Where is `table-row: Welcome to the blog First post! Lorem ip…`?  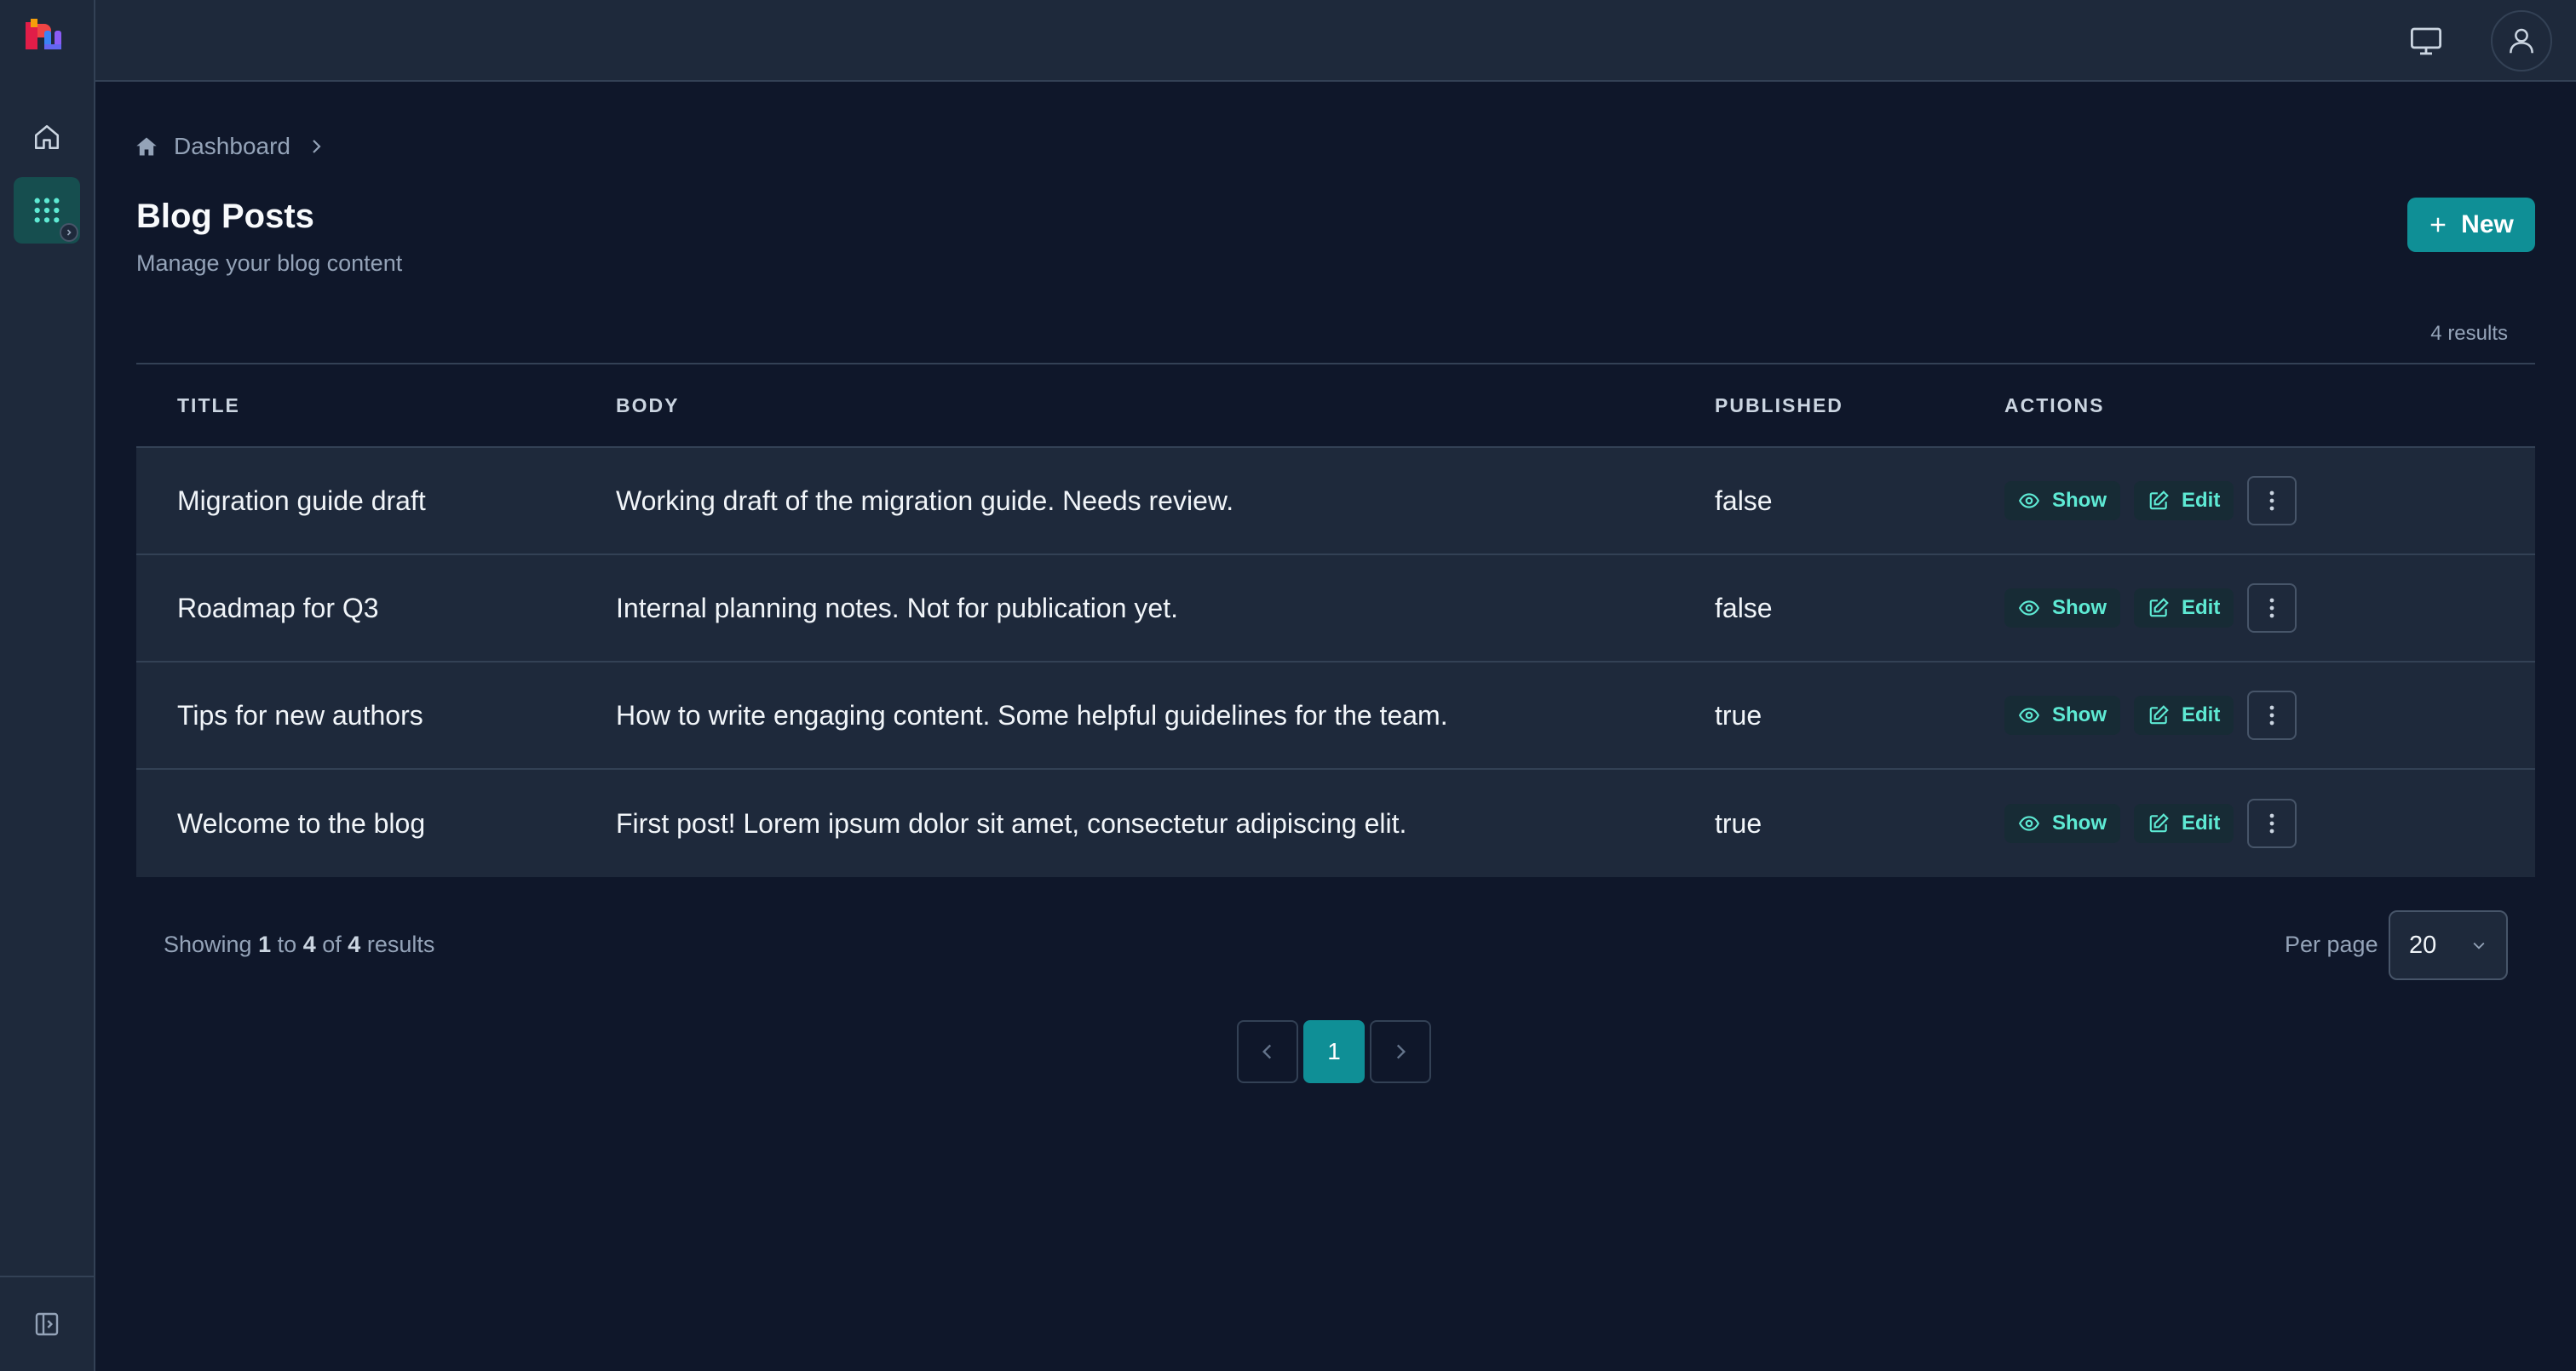
table-row: Welcome to the blog First post! Lorem ip… is located at coordinates (1335, 823).